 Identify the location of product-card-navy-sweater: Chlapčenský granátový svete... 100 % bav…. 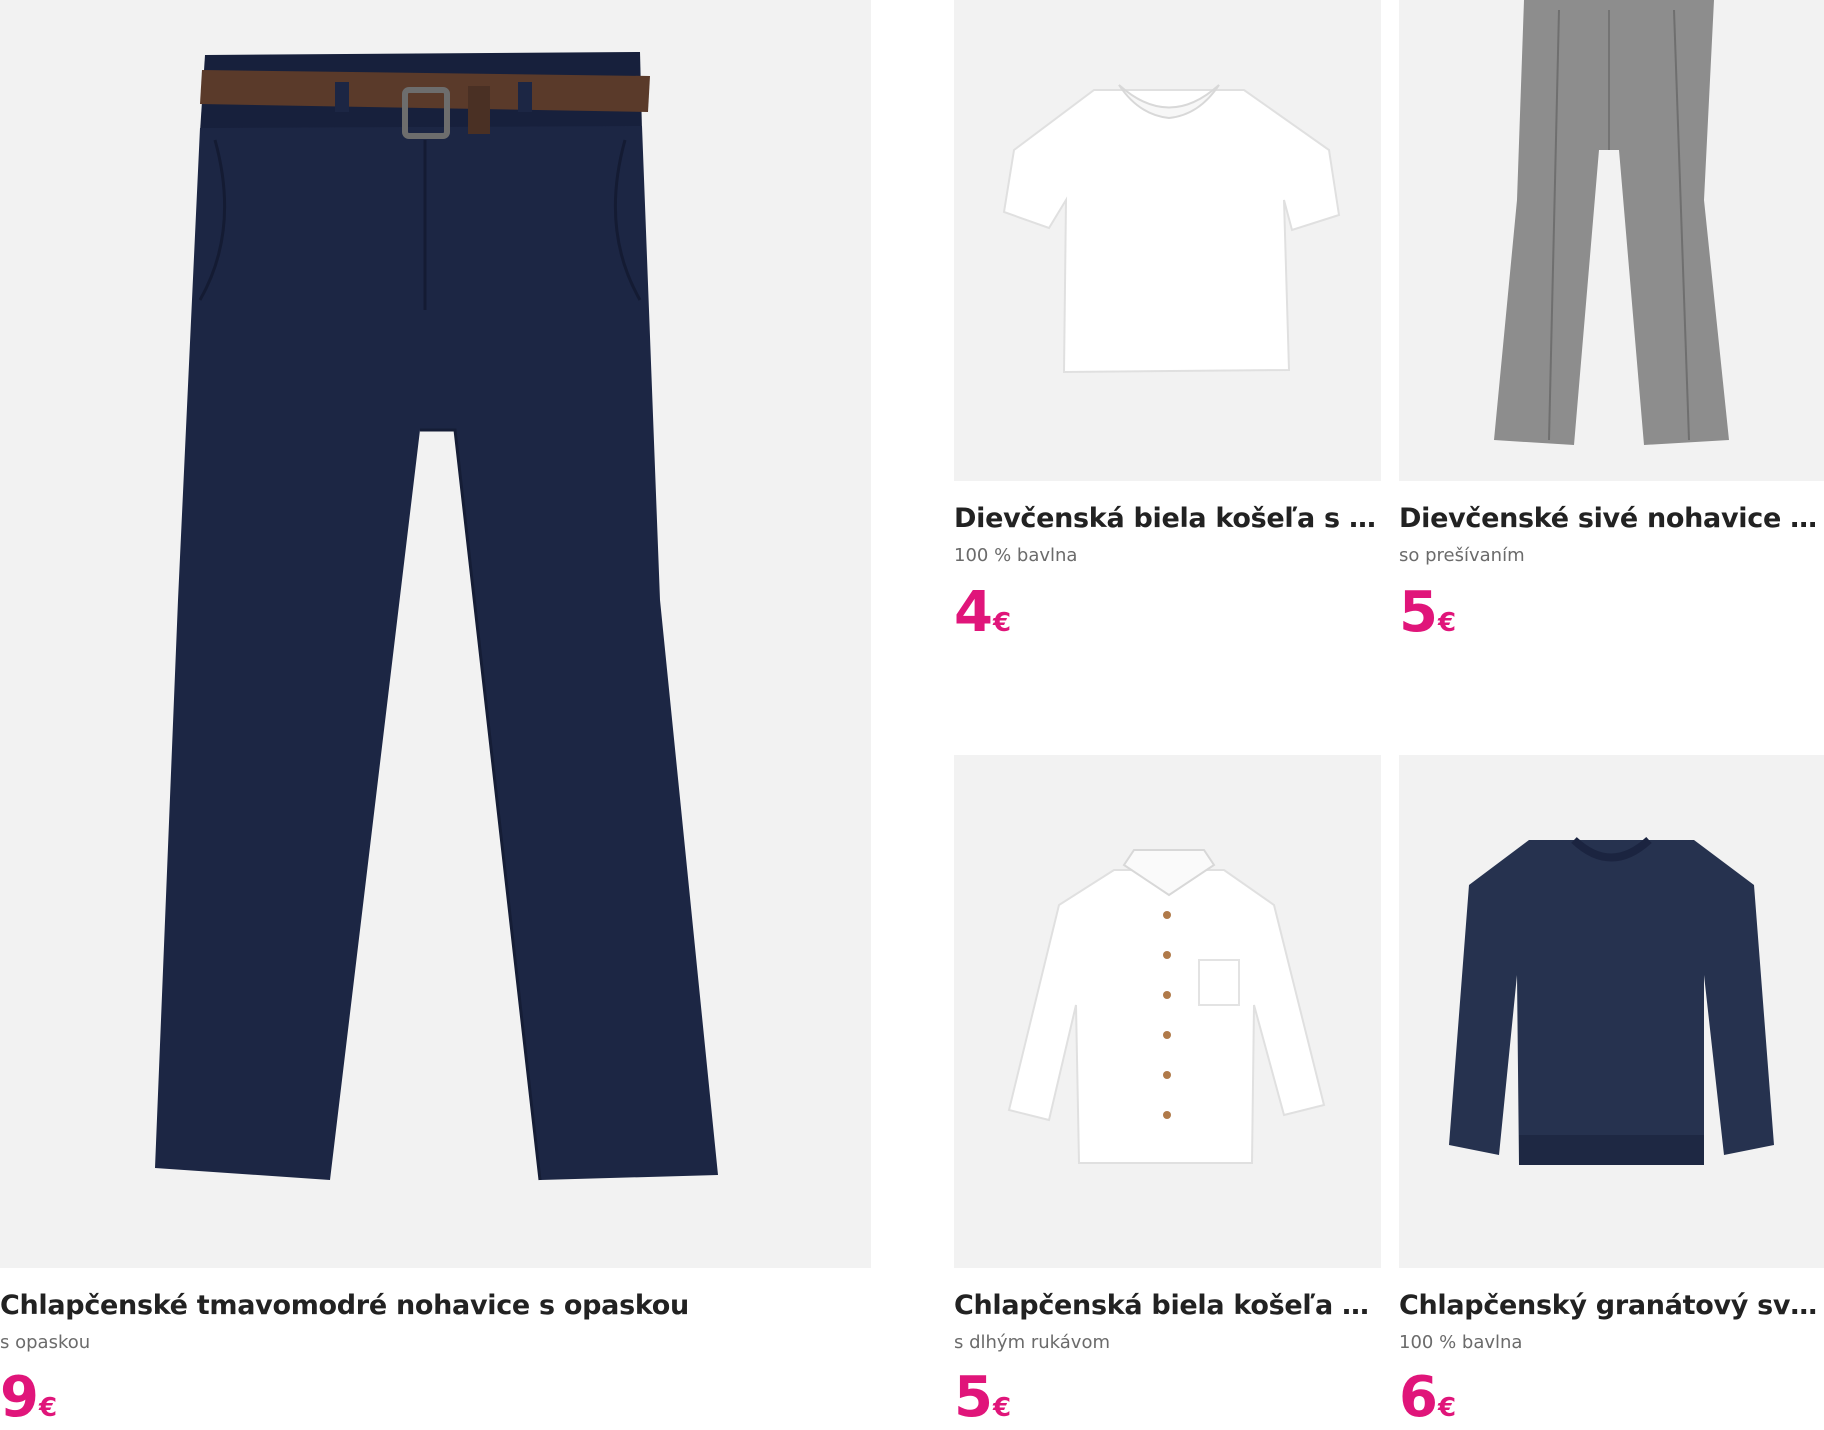
(1611, 1090).